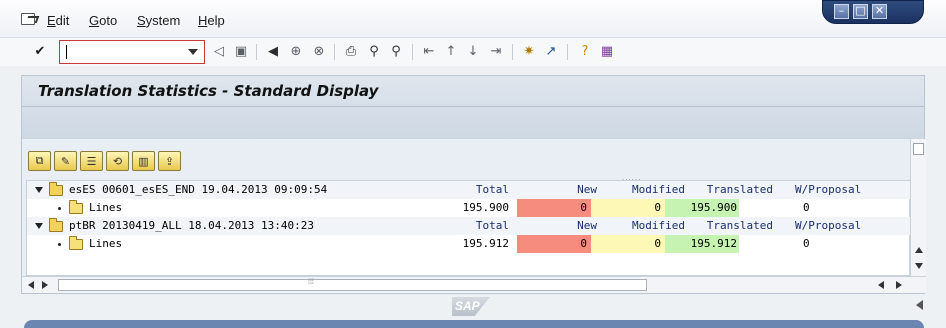 The width and height of the screenshot is (946, 328). What do you see at coordinates (163, 20) in the screenshot?
I see `menu-system-label: ystem` at bounding box center [163, 20].